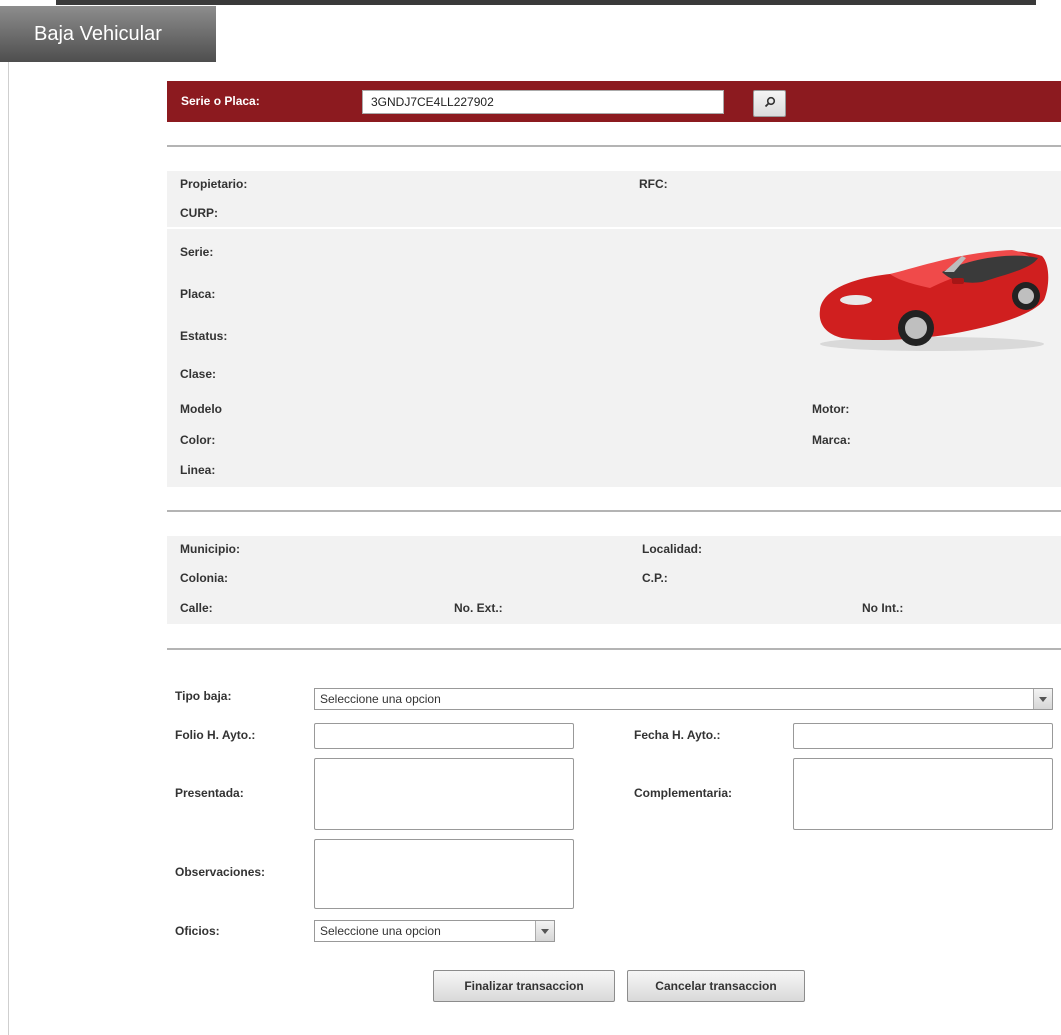 Image resolution: width=1061 pixels, height=1035 pixels. I want to click on clase-label: Clase:, so click(198, 374).